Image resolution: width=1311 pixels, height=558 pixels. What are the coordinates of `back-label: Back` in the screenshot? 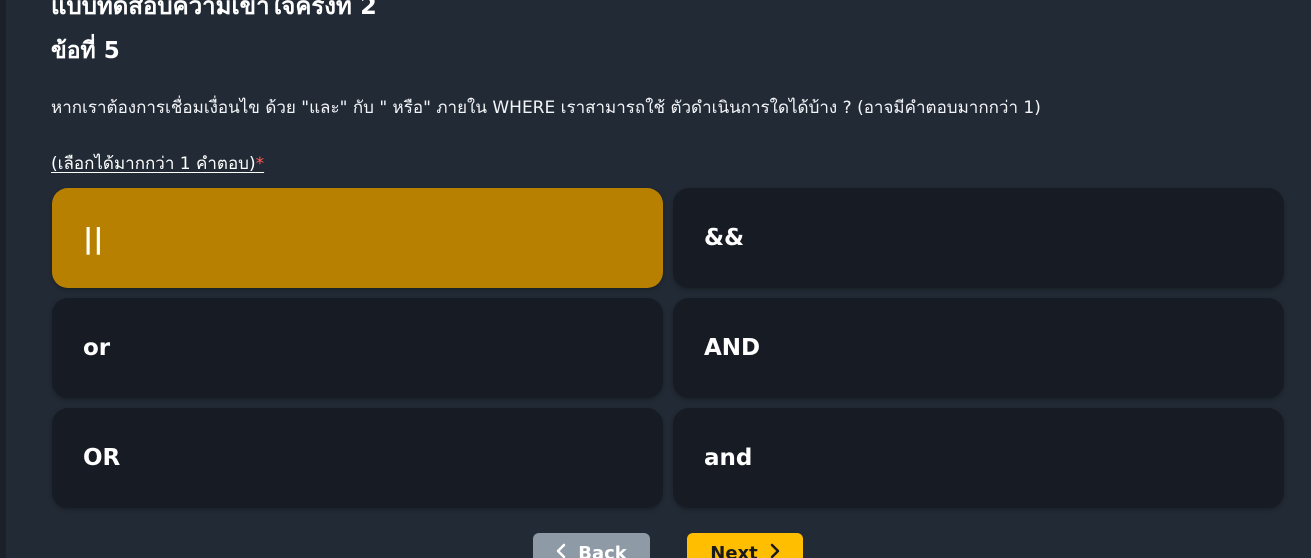 It's located at (602, 550).